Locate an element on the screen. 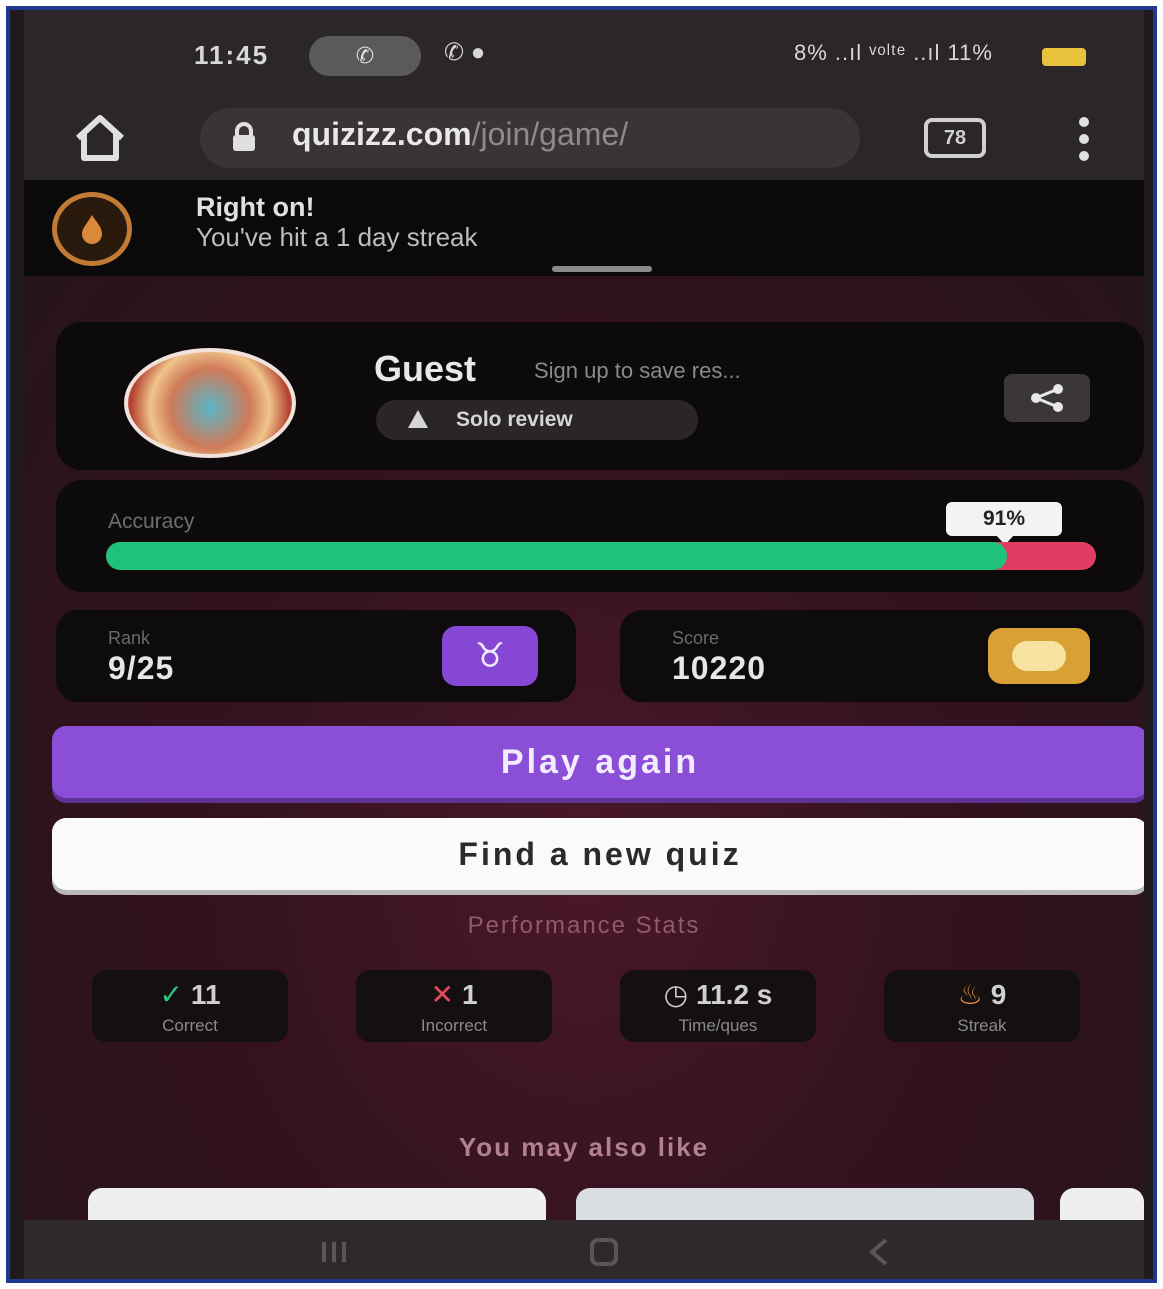 The height and width of the screenshot is (1289, 1163). streak-label: Streak is located at coordinates (982, 1025).